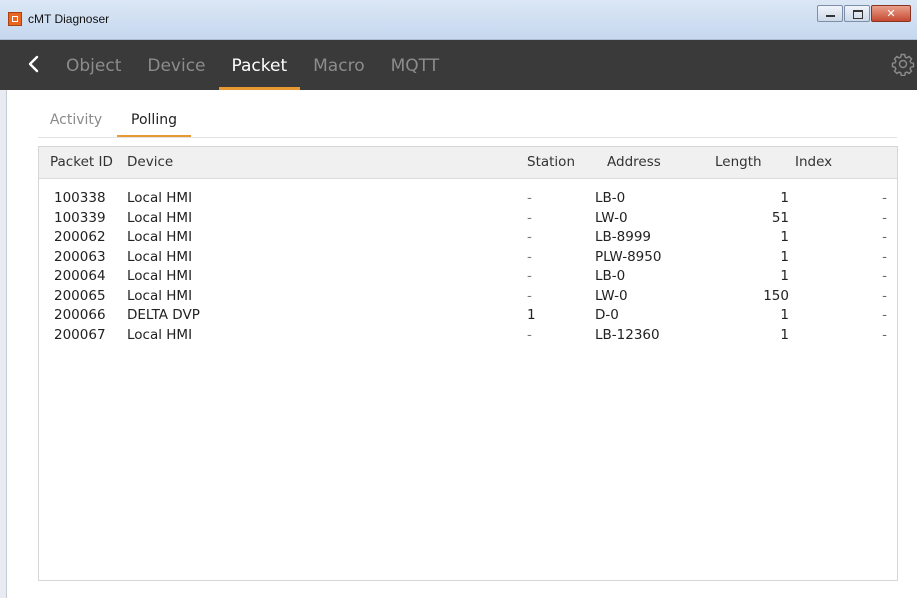 Image resolution: width=917 pixels, height=598 pixels. Describe the element at coordinates (80, 276) in the screenshot. I see `cell-packet-id: 200064` at that location.